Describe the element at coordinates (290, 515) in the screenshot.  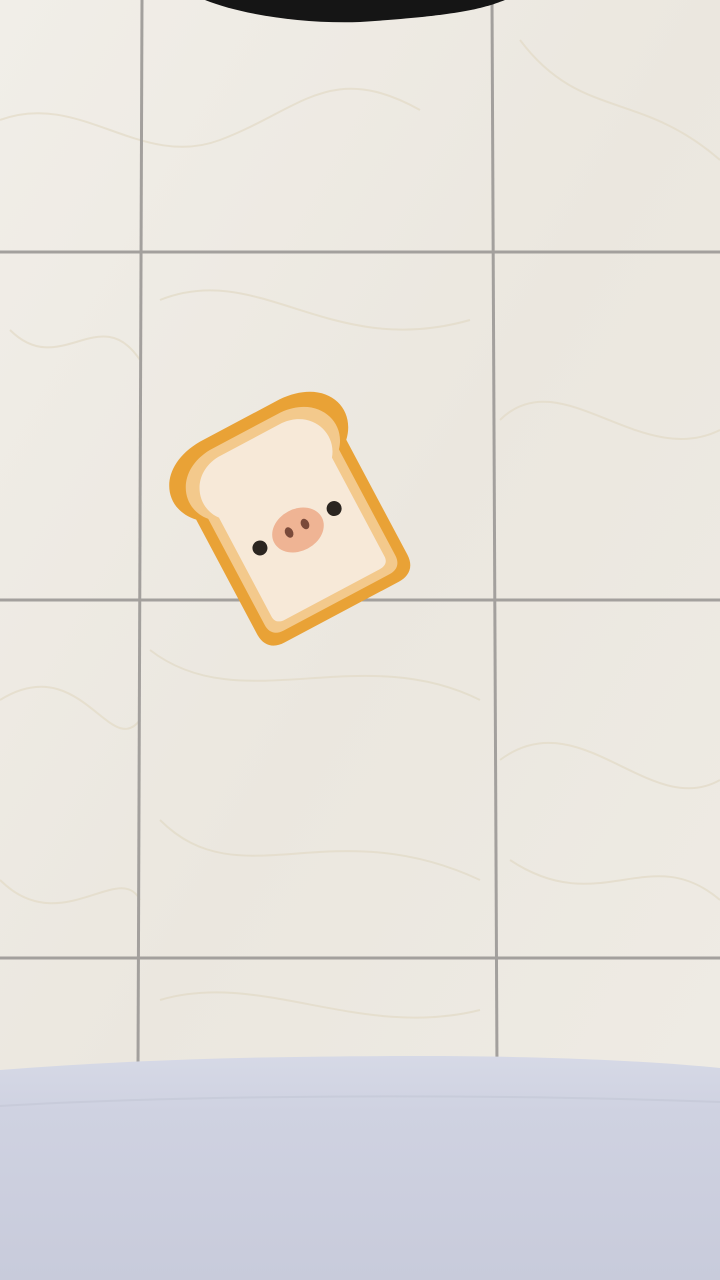
I see `toast-pig-face-icon` at that location.